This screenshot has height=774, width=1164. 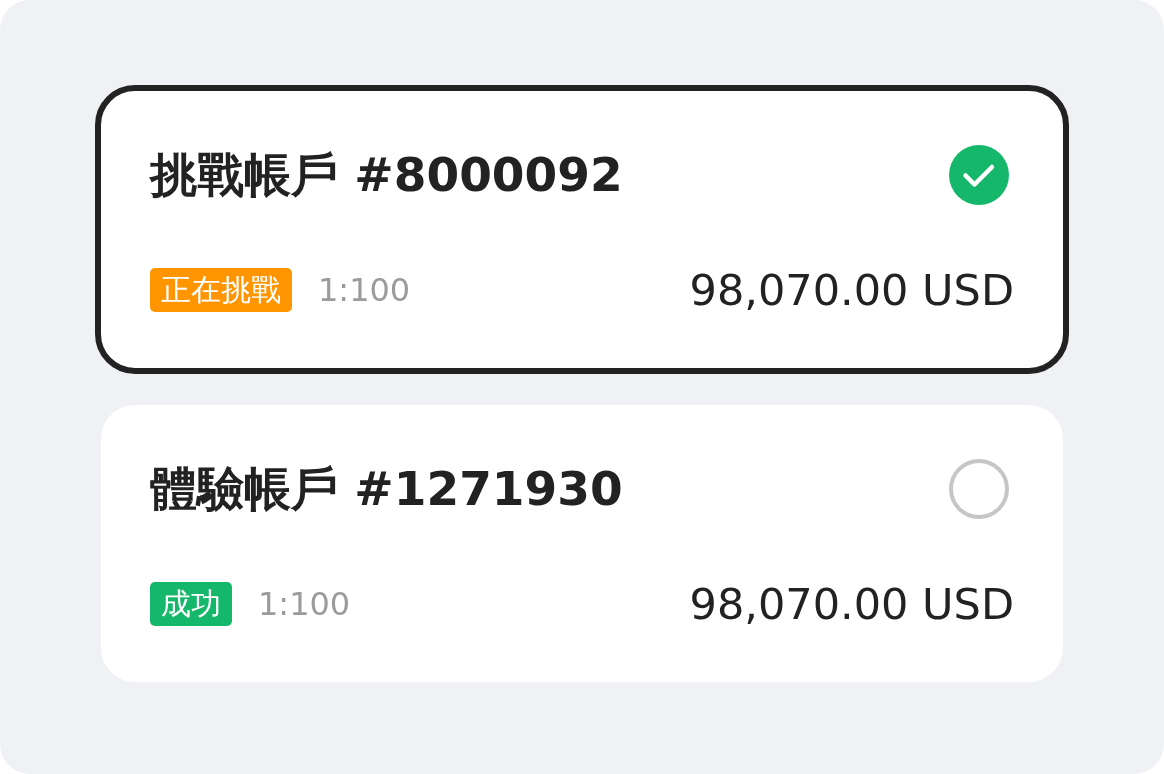 What do you see at coordinates (386, 489) in the screenshot?
I see `account-title: 體驗帳戶 #1271930` at bounding box center [386, 489].